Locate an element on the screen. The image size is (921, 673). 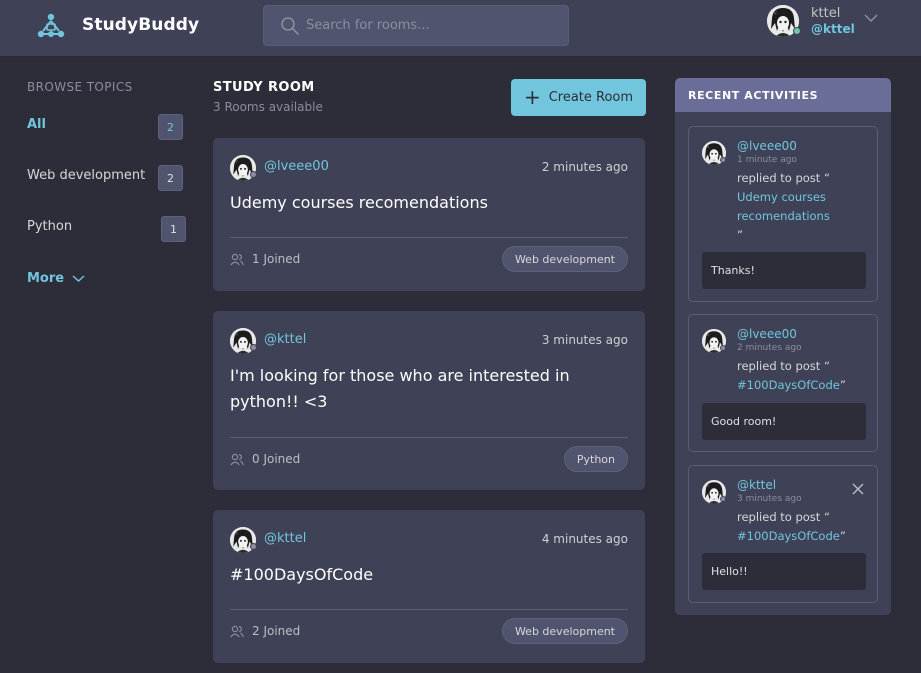
close-icon is located at coordinates (858, 489).